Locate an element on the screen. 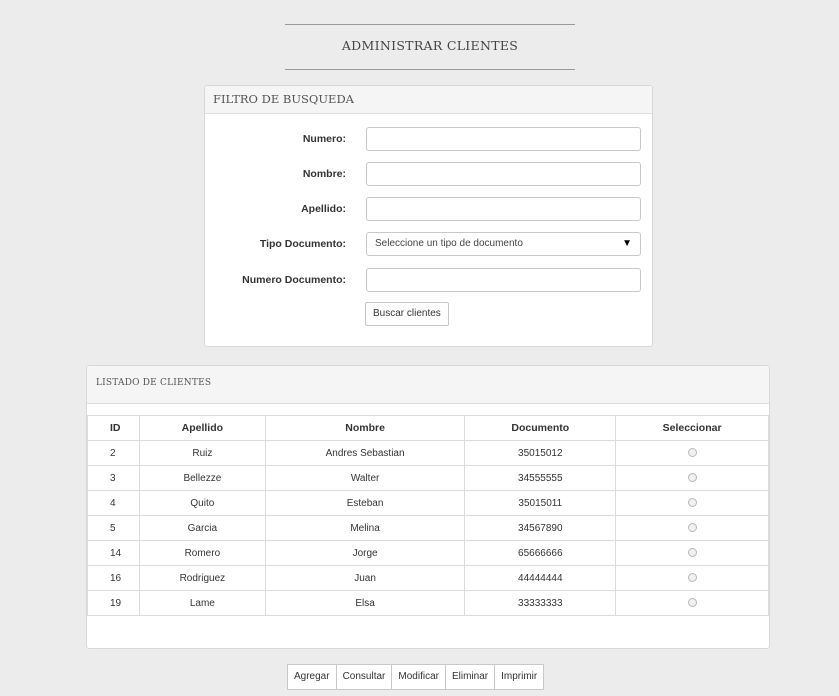 The height and width of the screenshot is (696, 839). apellido-row: Apellido: is located at coordinates (429, 209).